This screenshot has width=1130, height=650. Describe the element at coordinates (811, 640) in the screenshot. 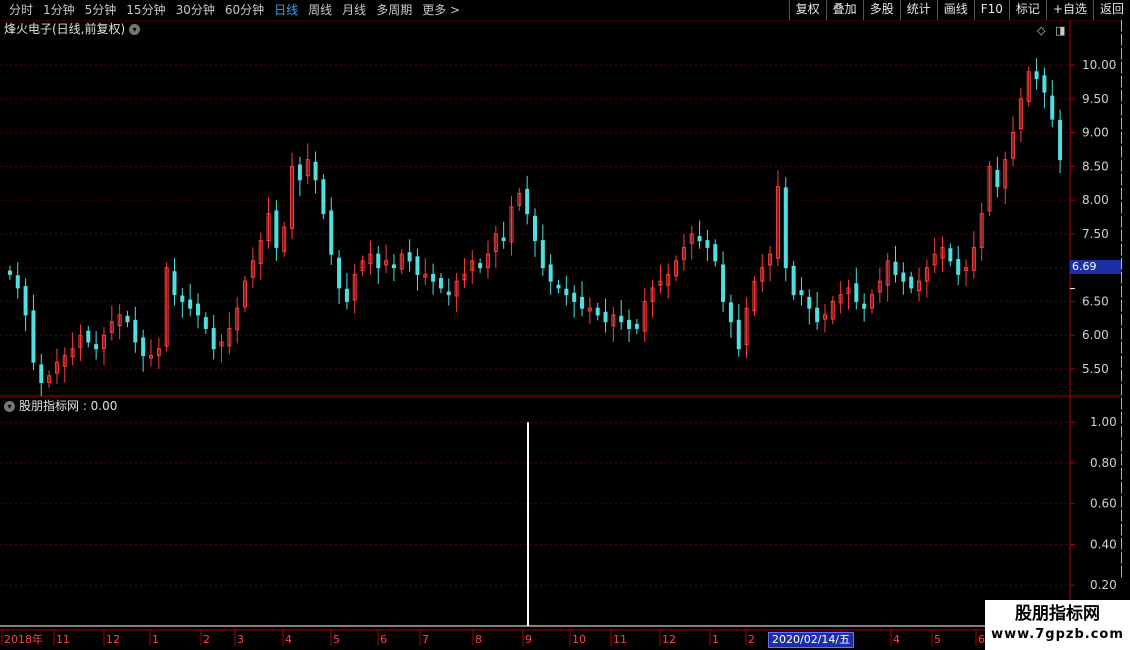

I see `date-highlight-badge: 2020/02/14/五` at that location.